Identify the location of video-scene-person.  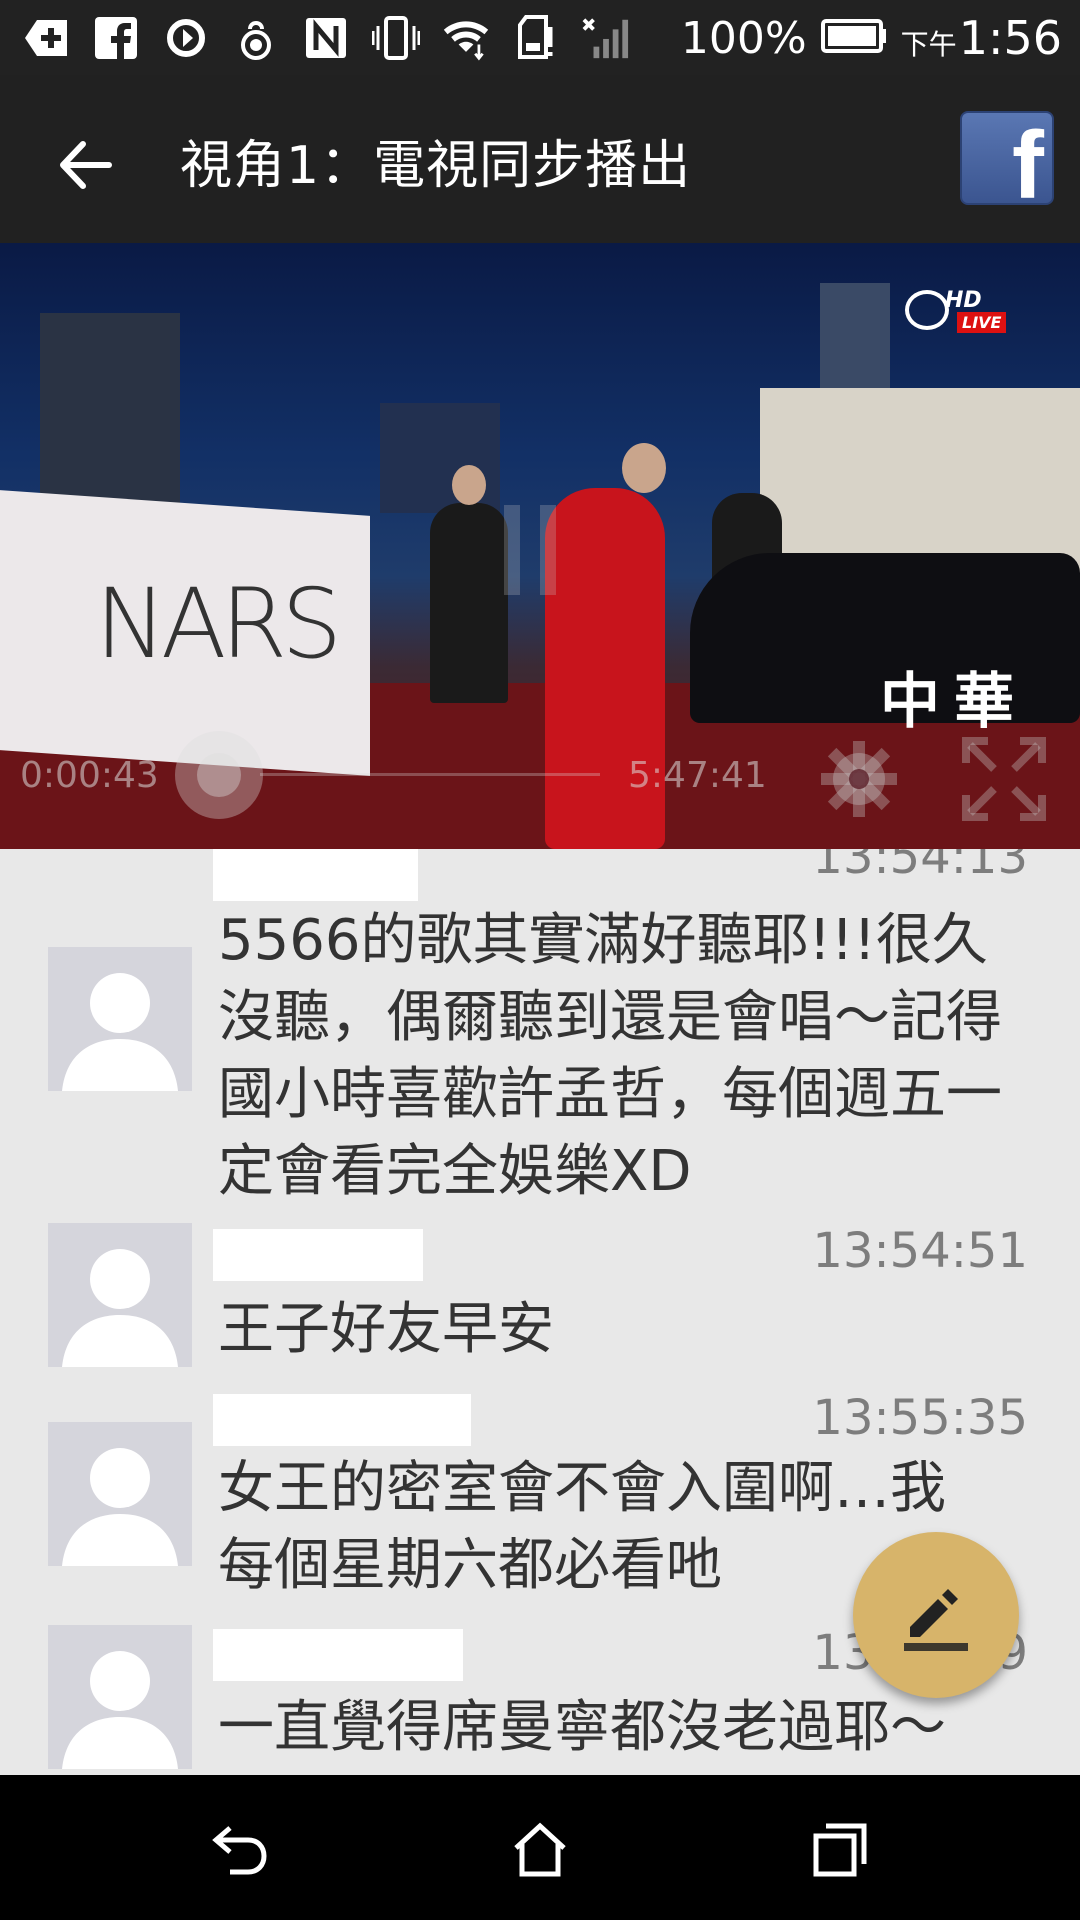
(469, 603).